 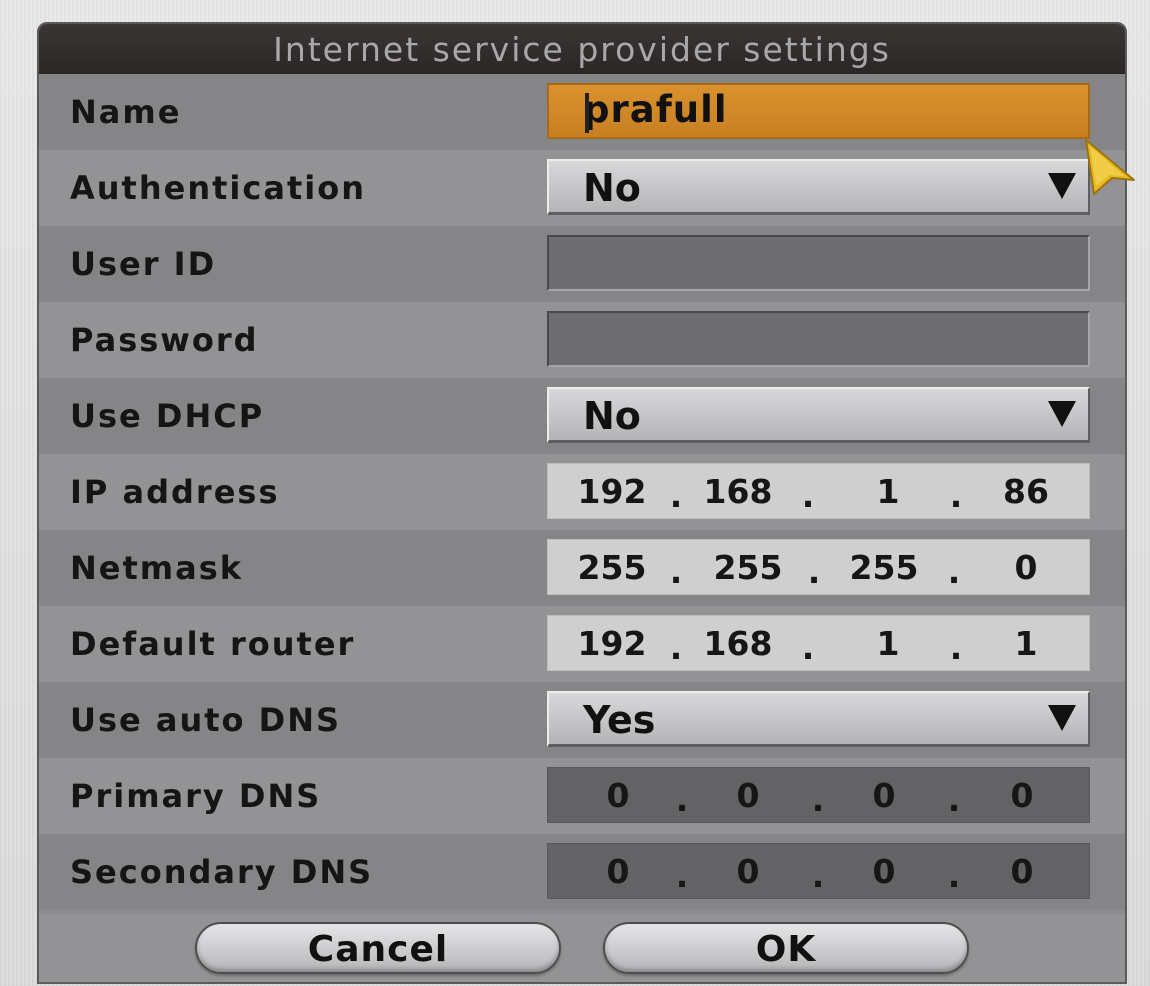 I want to click on row-use-dhcp: Use DHCP No, so click(x=582, y=416).